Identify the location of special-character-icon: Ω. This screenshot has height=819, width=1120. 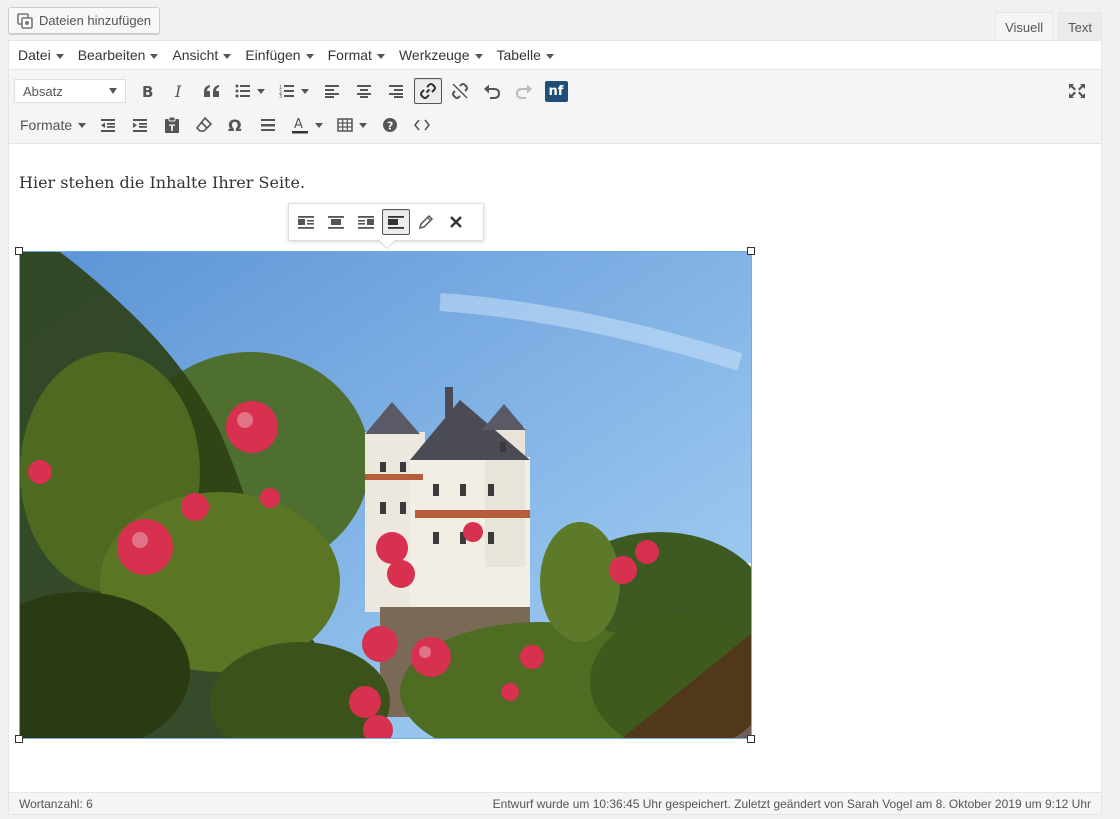
(235, 125).